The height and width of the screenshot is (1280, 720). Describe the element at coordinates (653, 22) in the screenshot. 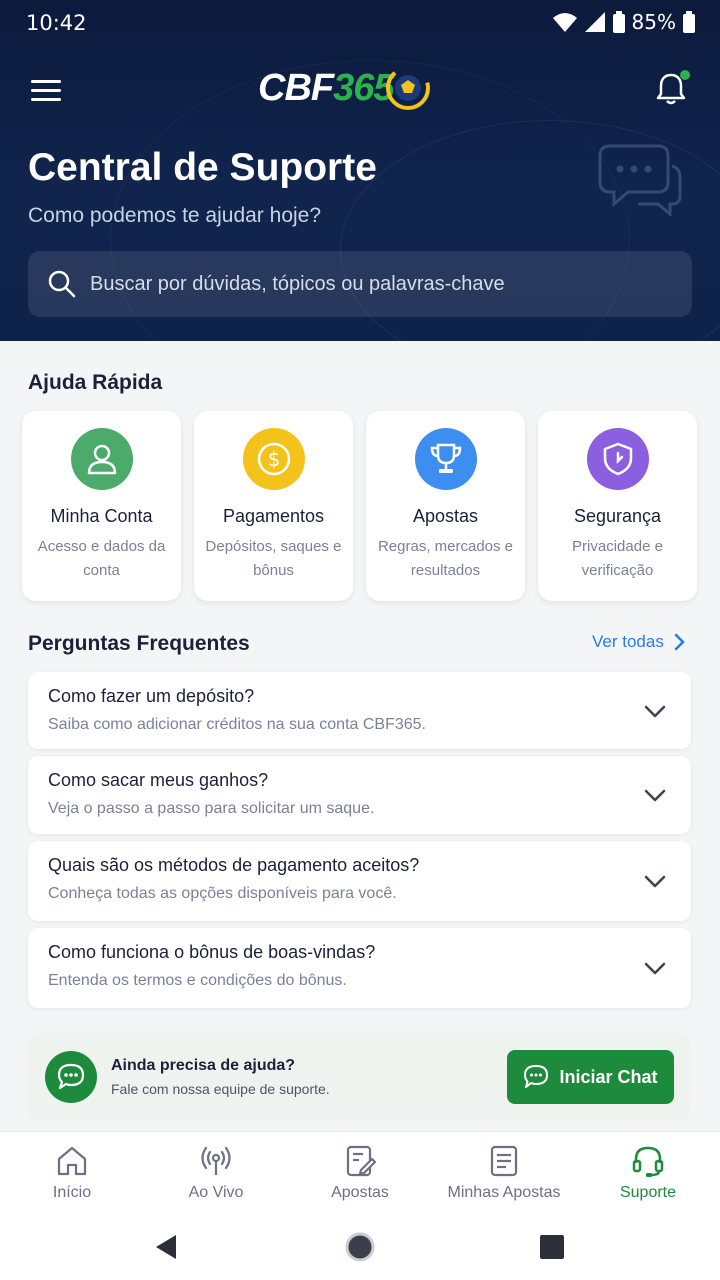

I see `battery-percent: 85%` at that location.